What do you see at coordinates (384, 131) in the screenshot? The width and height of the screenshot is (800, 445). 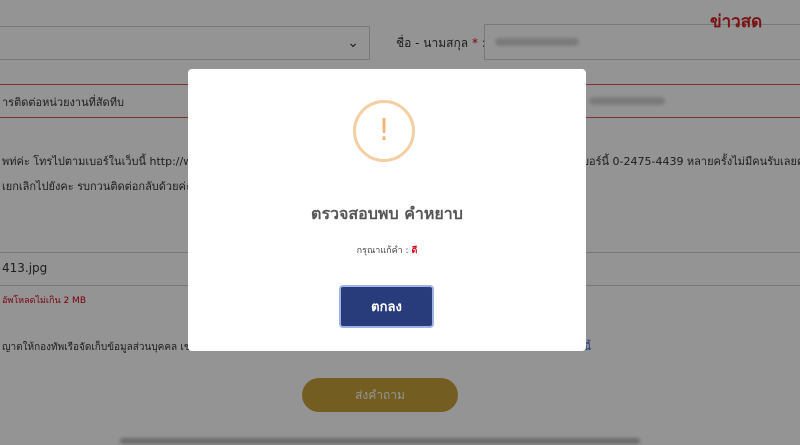 I see `exclamation-icon: !` at bounding box center [384, 131].